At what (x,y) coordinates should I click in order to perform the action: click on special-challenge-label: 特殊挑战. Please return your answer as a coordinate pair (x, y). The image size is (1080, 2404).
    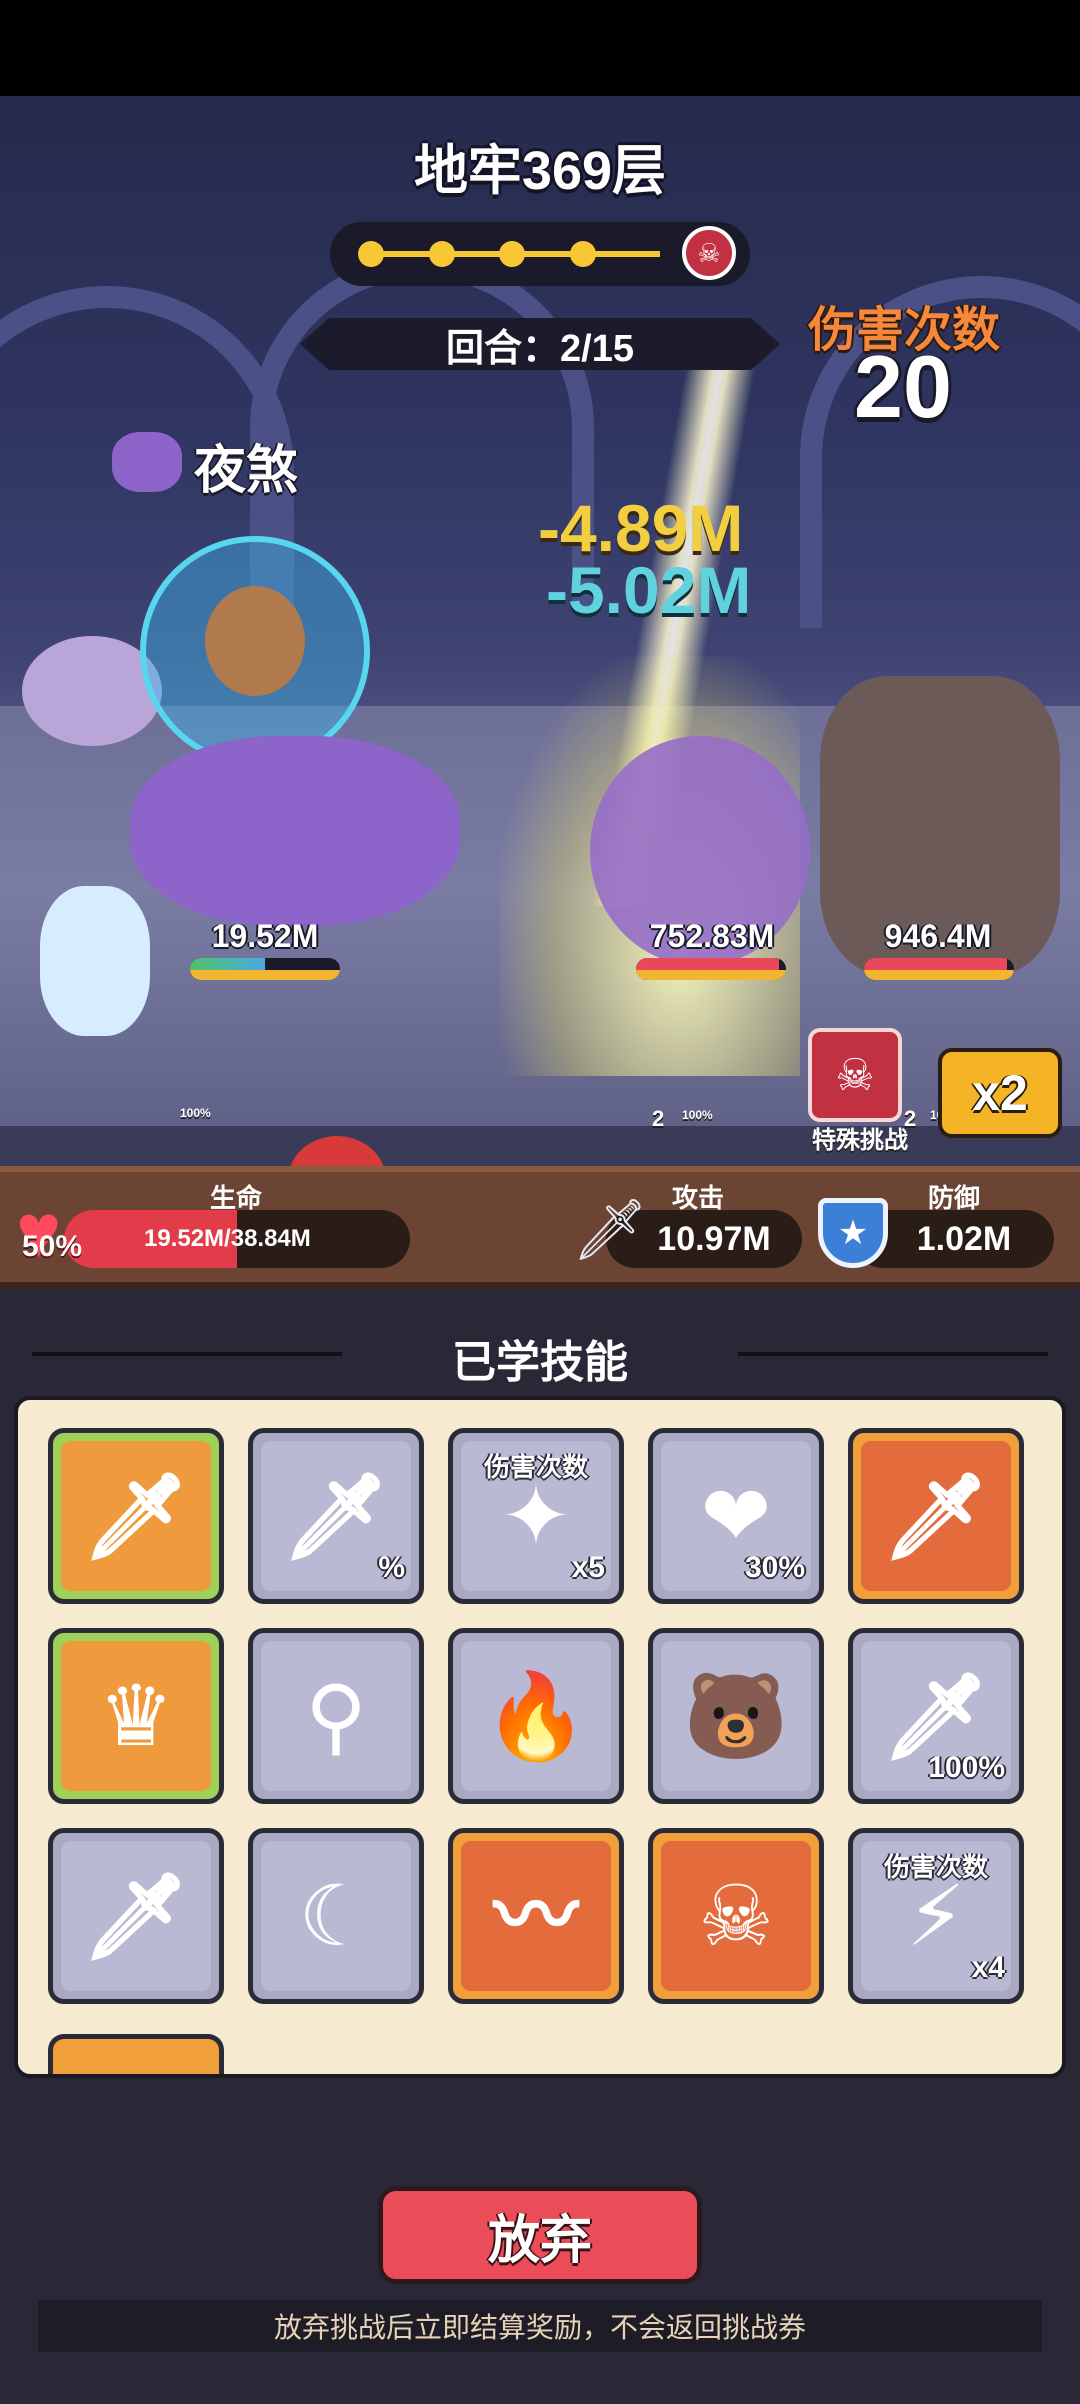
    Looking at the image, I should click on (860, 1140).